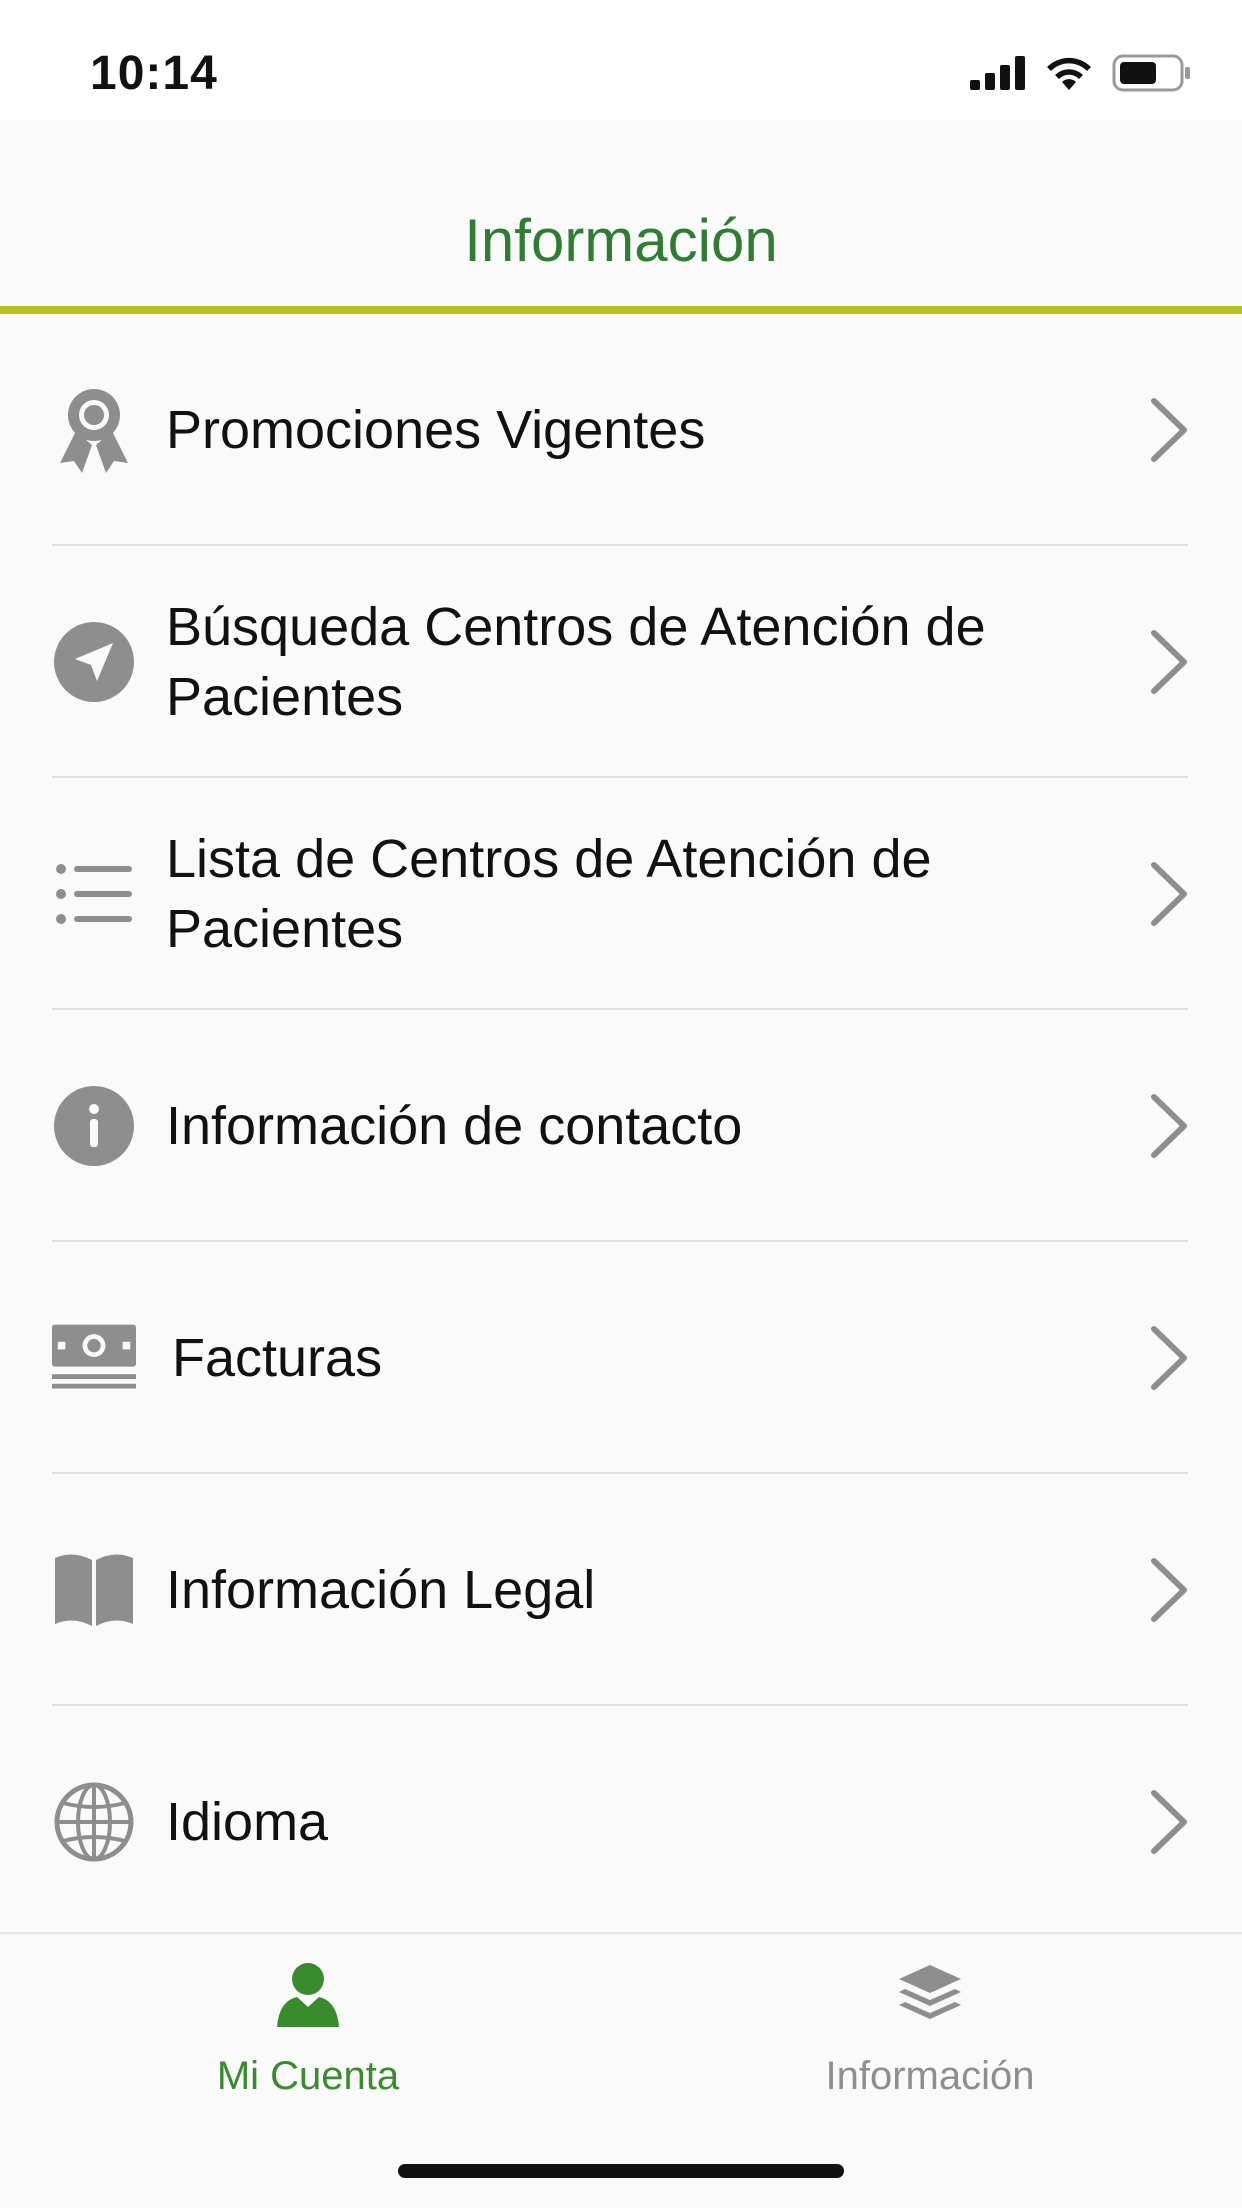 This screenshot has height=2208, width=1242. Describe the element at coordinates (94, 1822) in the screenshot. I see `globe-icon` at that location.